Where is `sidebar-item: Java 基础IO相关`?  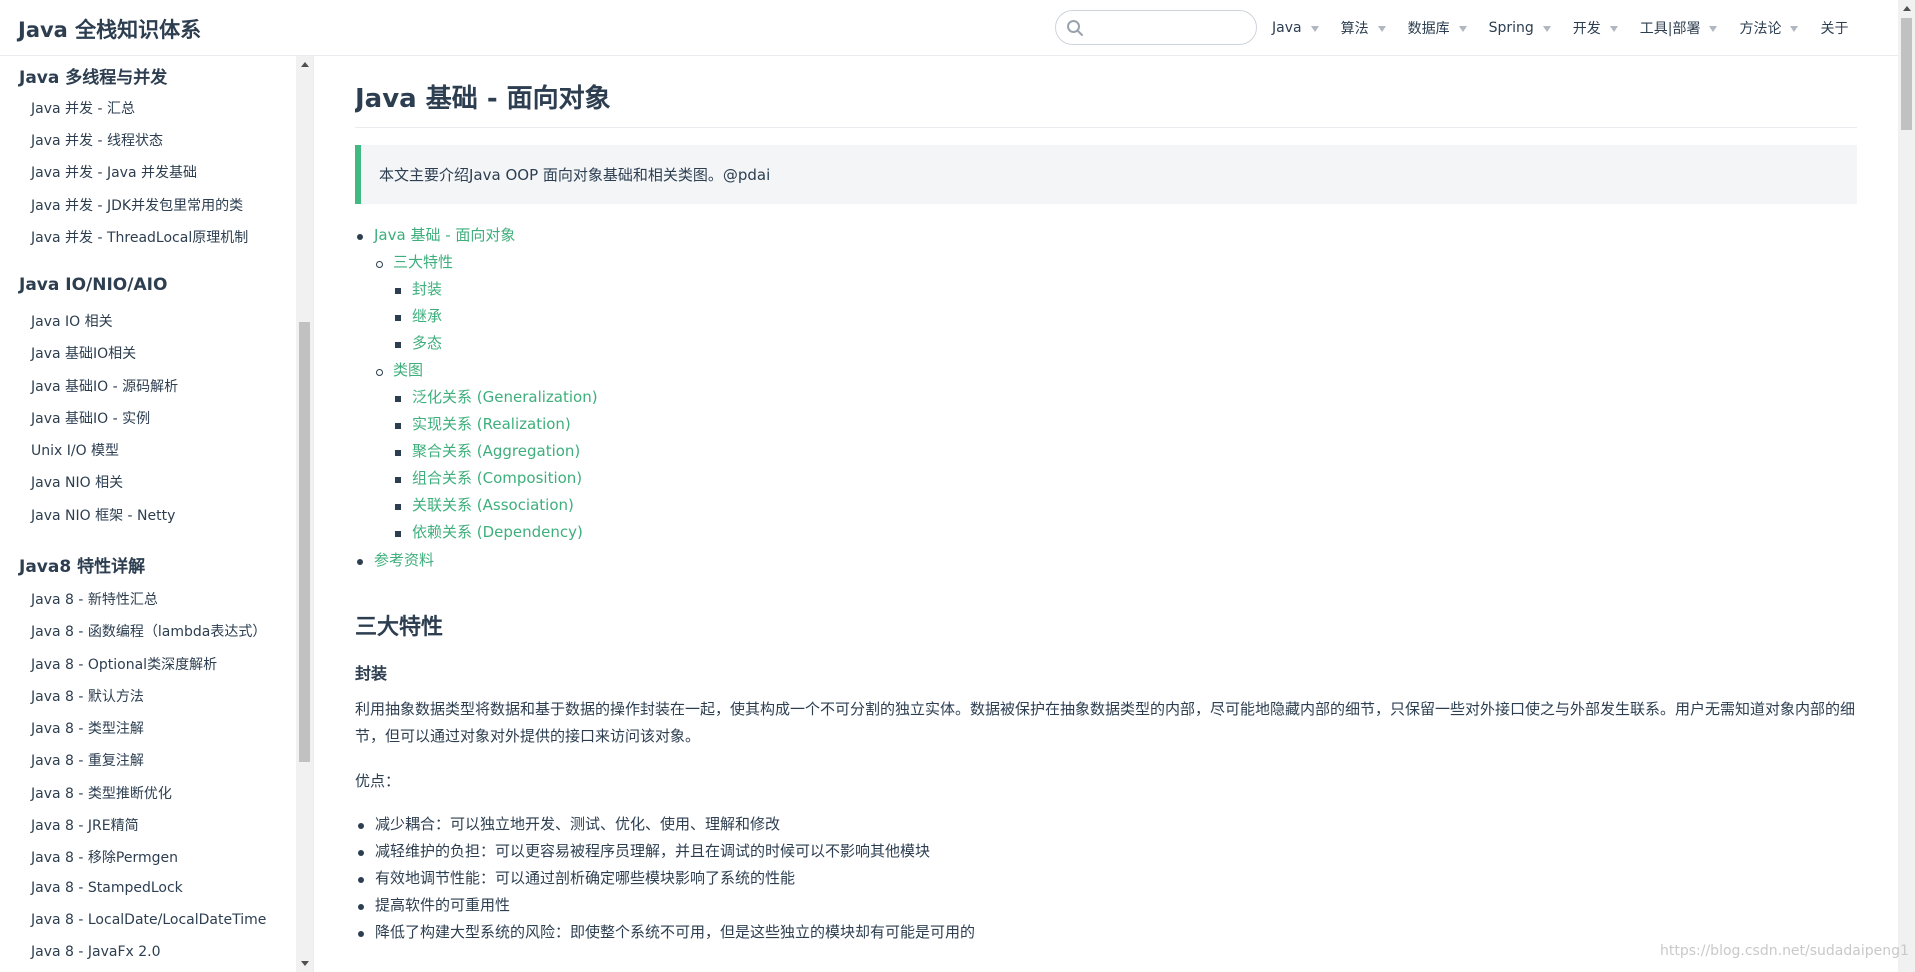
sidebar-item: Java 基础IO相关 is located at coordinates (83, 353).